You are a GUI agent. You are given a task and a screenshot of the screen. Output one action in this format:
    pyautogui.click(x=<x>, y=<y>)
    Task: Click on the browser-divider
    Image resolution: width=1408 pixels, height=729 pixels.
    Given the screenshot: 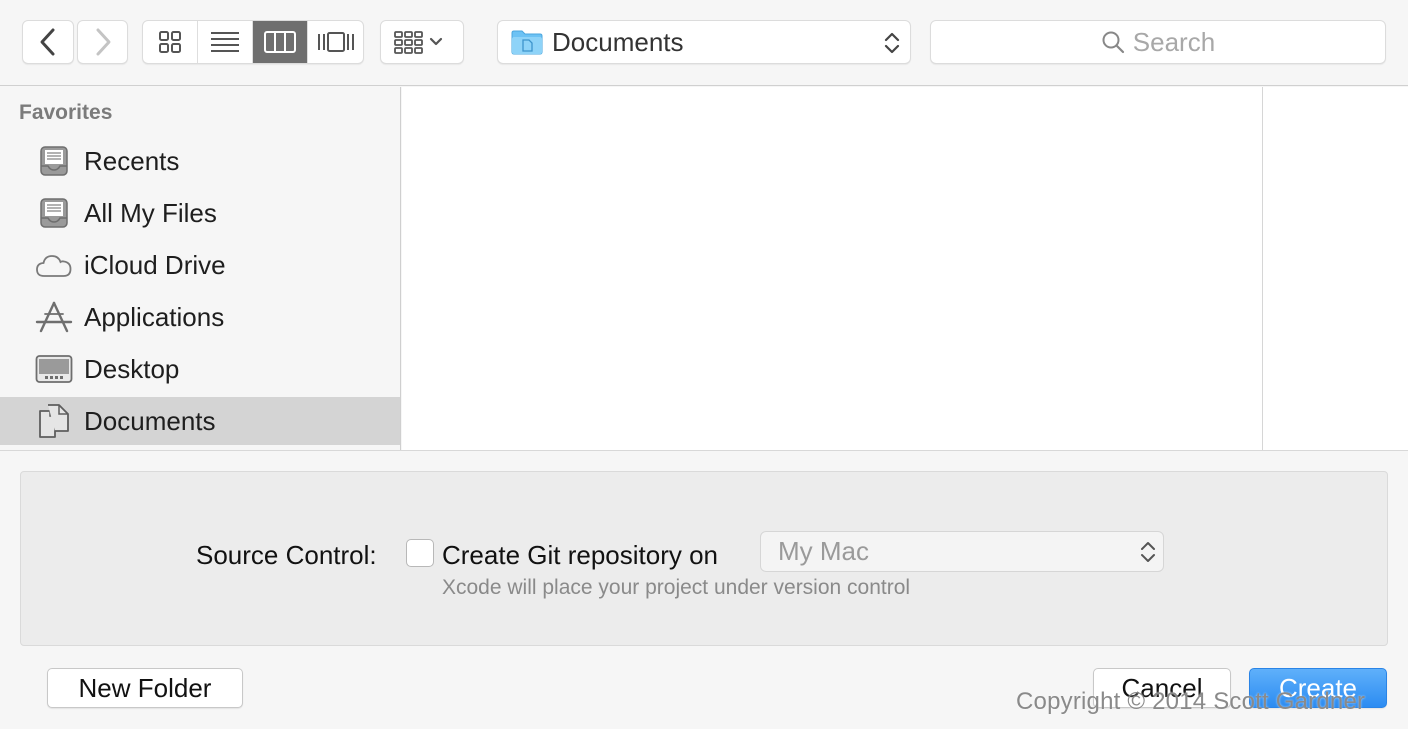 What is the action you would take?
    pyautogui.click(x=704, y=450)
    